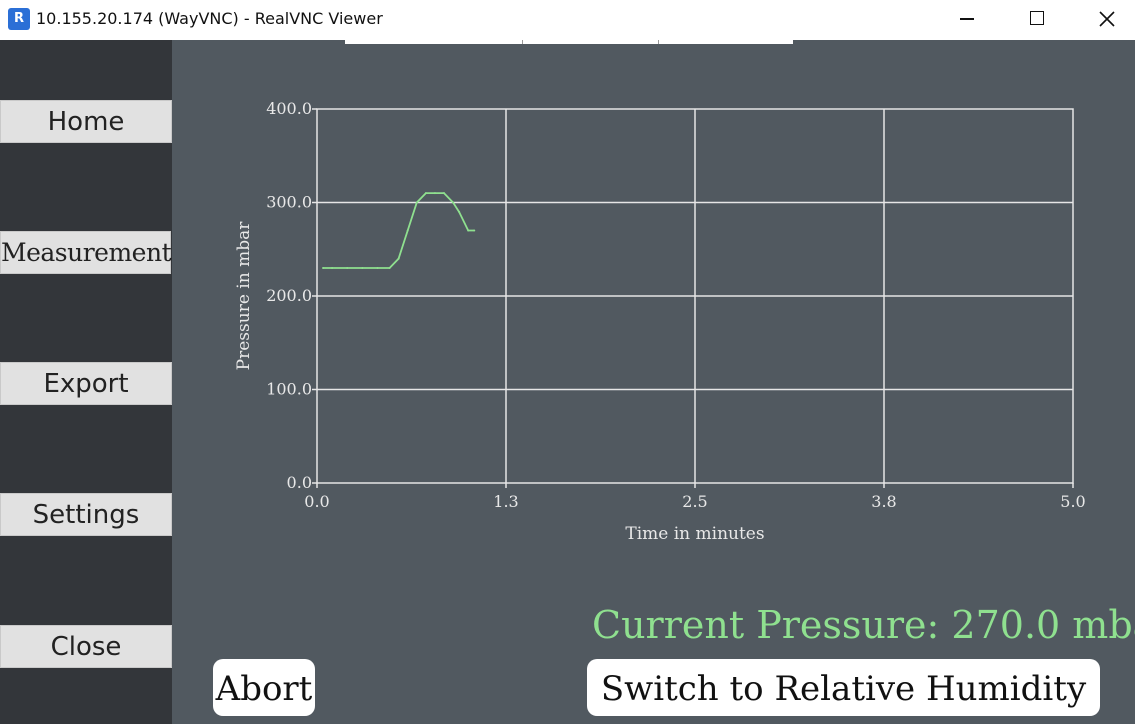 Image resolution: width=1135 pixels, height=724 pixels. I want to click on nav-measurement-button: Measurement, so click(86, 252).